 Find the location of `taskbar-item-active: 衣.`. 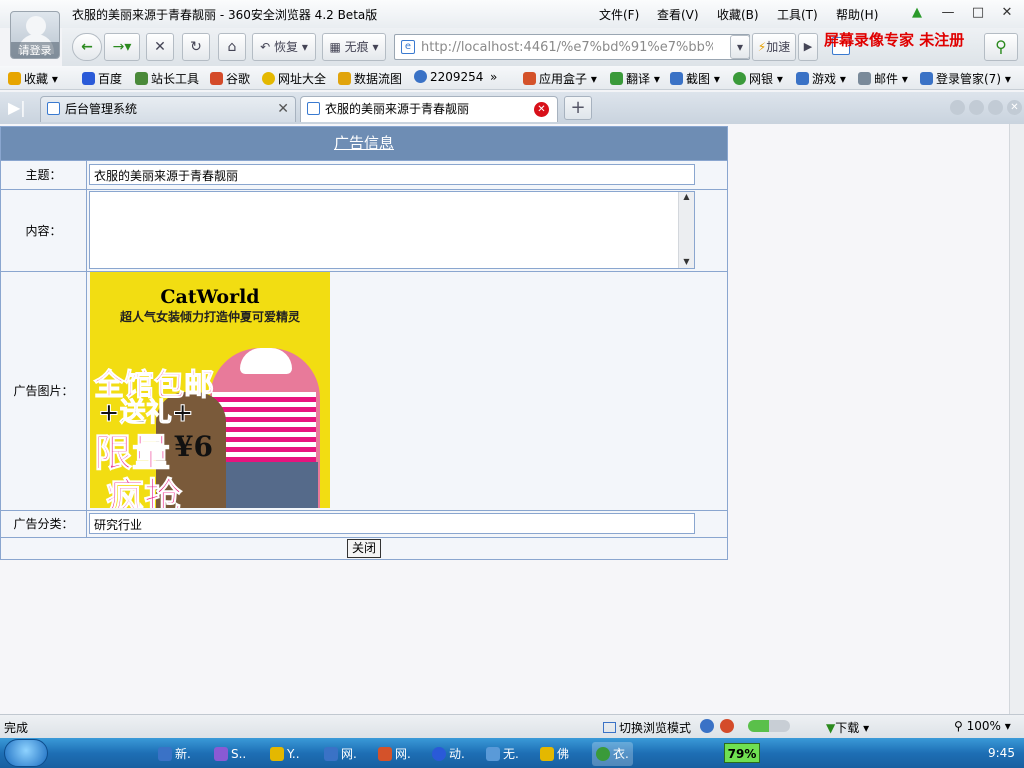

taskbar-item-active: 衣. is located at coordinates (612, 754).